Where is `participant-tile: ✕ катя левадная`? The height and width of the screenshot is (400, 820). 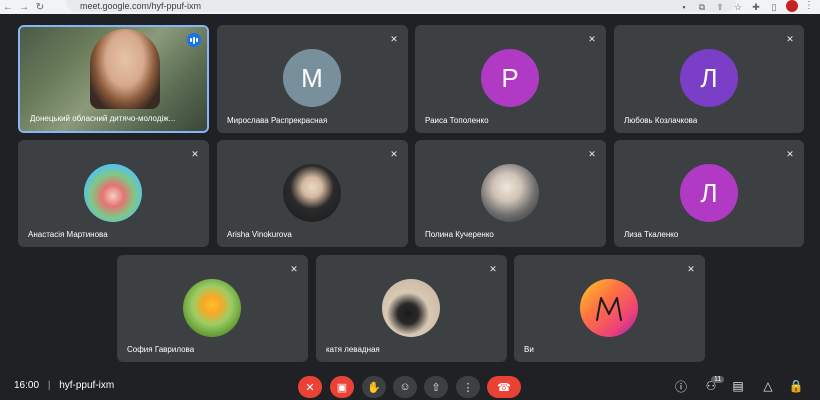
participant-tile: ✕ катя левадная is located at coordinates (411, 308).